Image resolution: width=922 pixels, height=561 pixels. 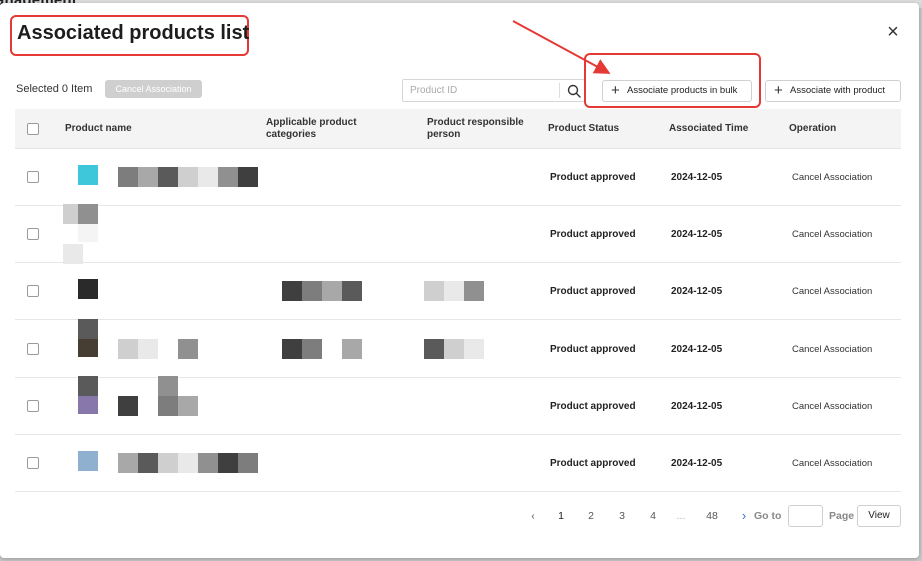 I want to click on header-responsible: Product responsible person, so click(x=475, y=128).